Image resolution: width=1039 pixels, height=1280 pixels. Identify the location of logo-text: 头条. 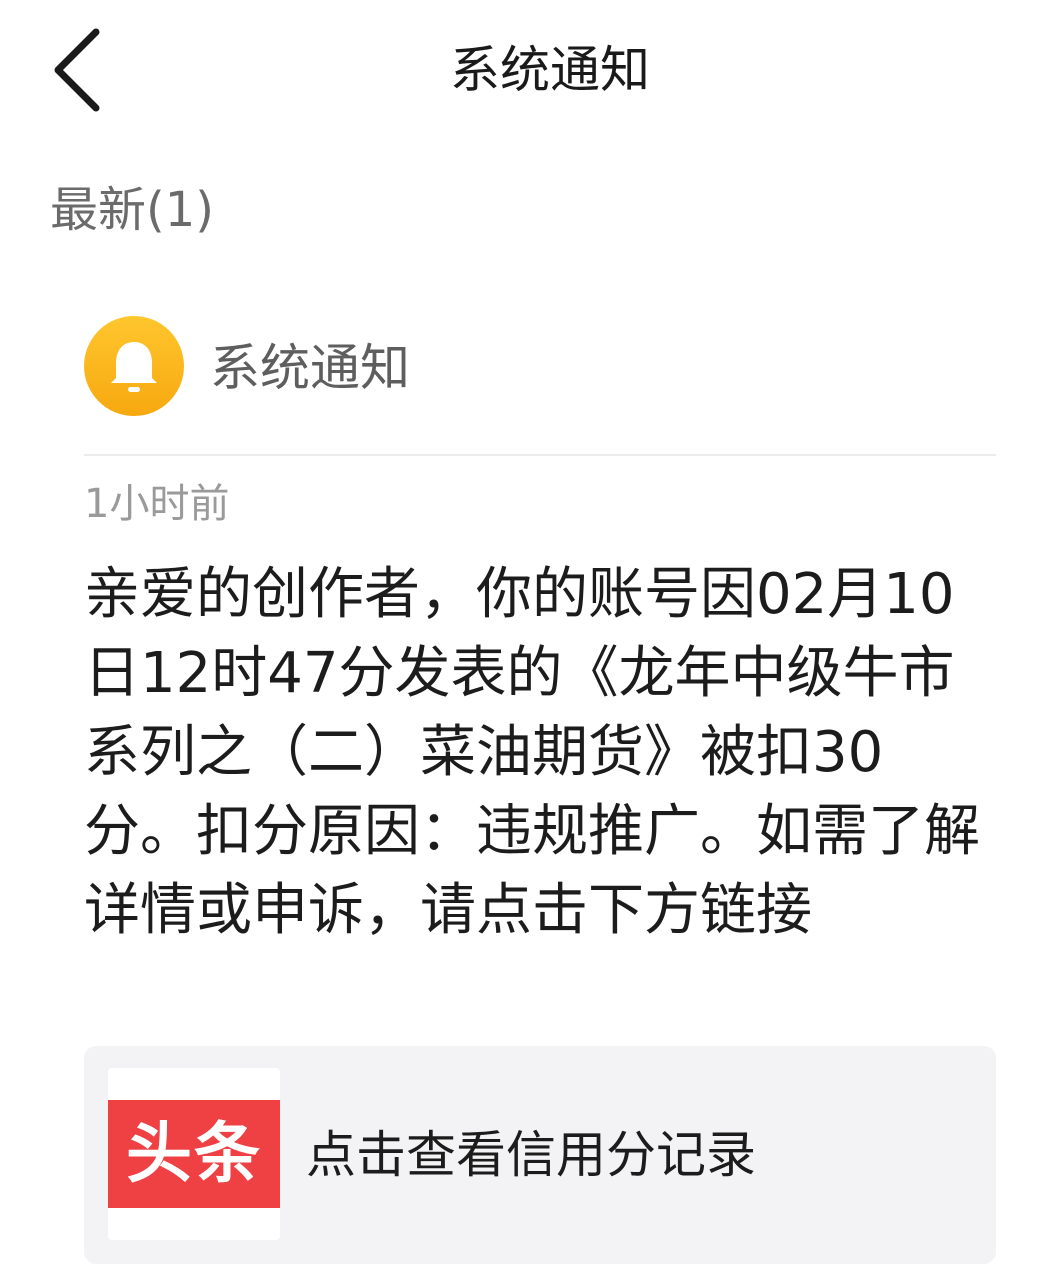
(194, 1153).